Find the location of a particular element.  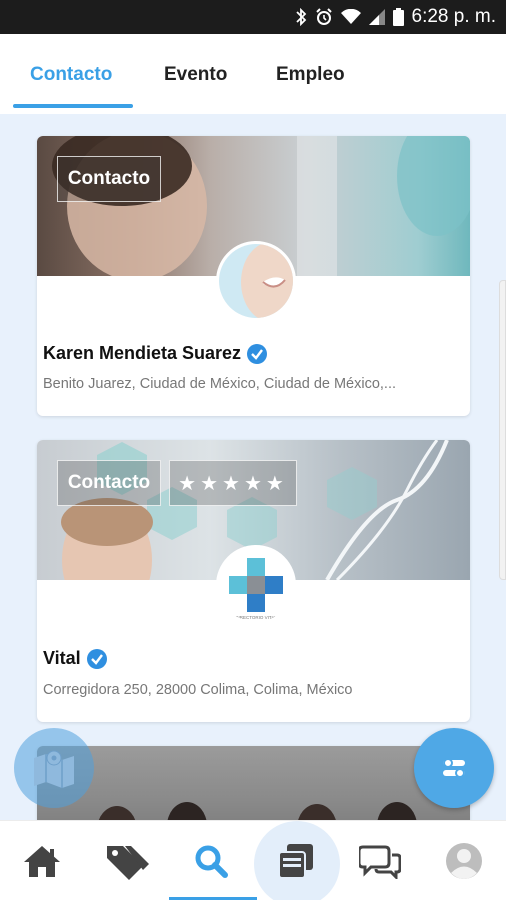

status-time: 6:28 p. m. is located at coordinates (454, 16).